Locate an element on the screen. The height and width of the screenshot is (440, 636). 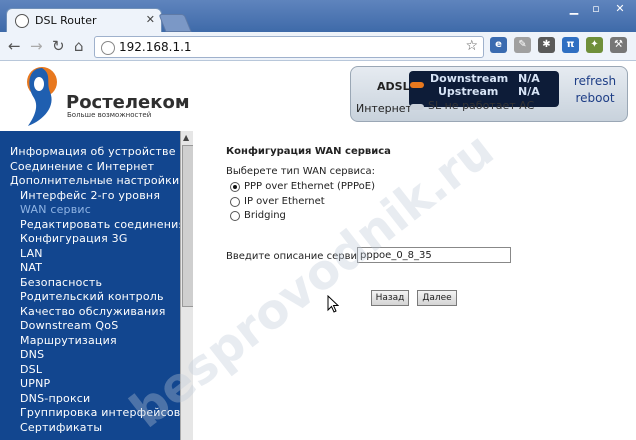
extension-icon: ✦ is located at coordinates (594, 45).